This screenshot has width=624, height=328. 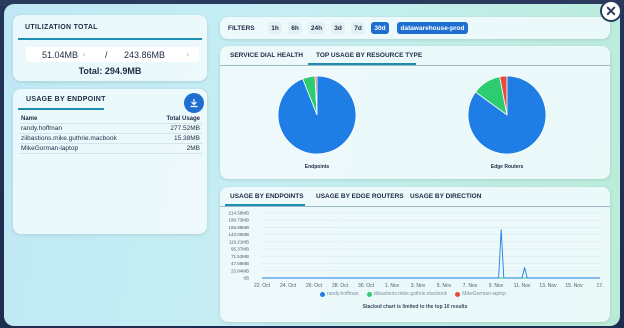 I want to click on download-button, so click(x=194, y=103).